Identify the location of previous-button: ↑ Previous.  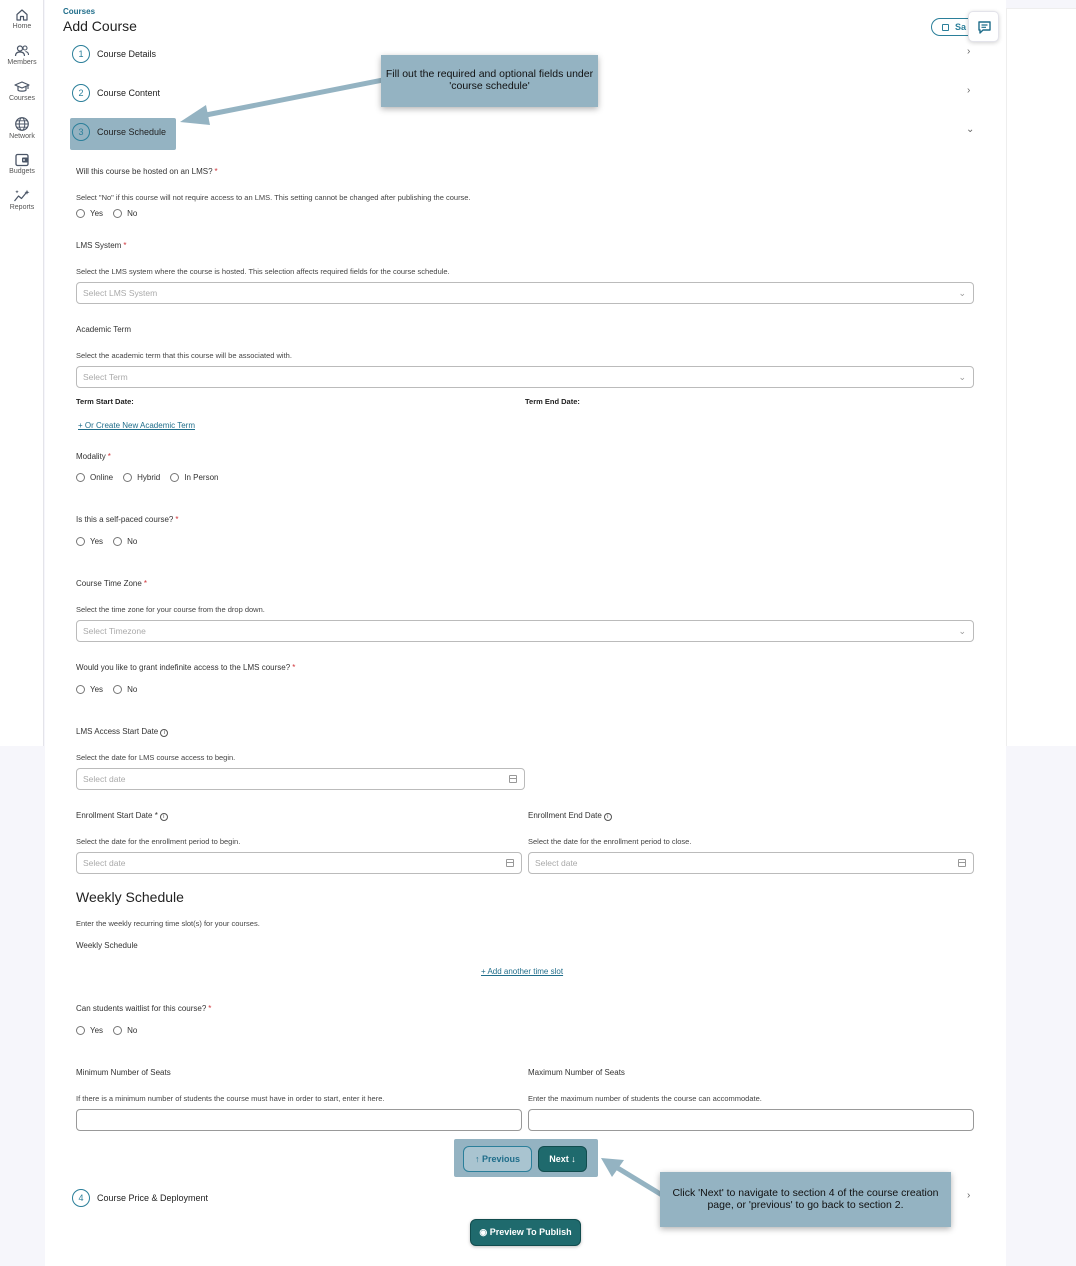
(497, 1159).